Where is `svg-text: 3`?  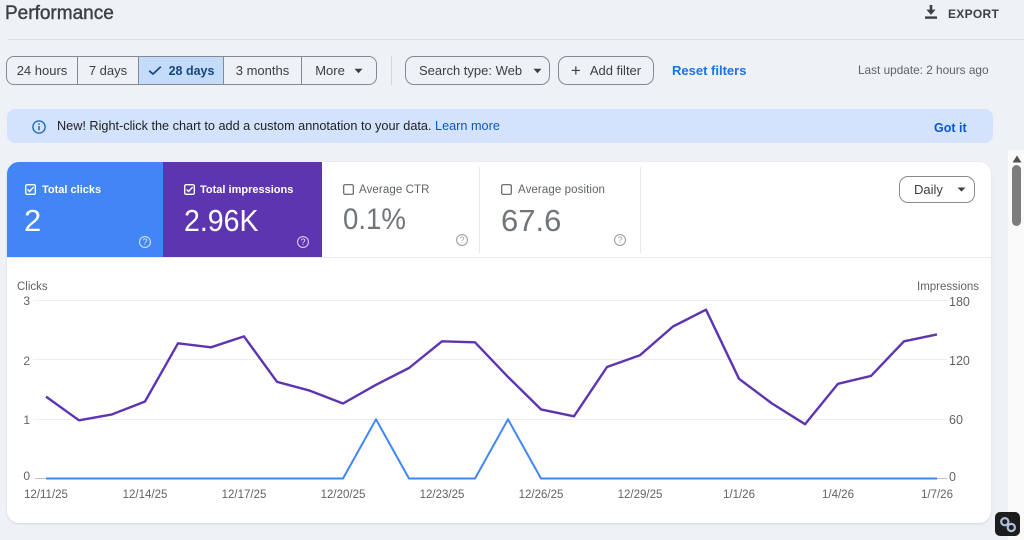 svg-text: 3 is located at coordinates (26, 301).